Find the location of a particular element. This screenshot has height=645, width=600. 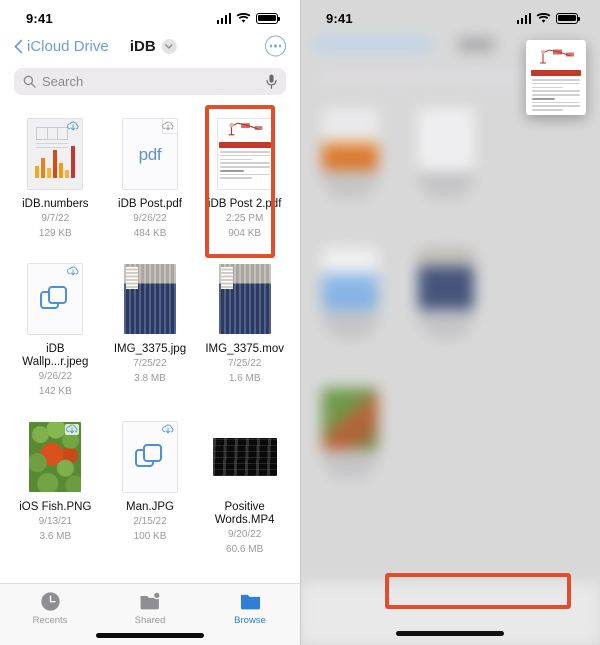

image-document-icon is located at coordinates (149, 457).